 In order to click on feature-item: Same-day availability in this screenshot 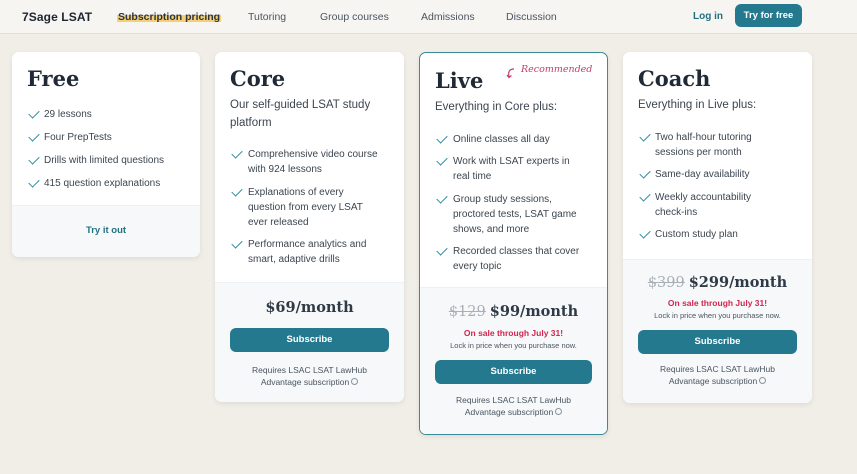, I will do `click(702, 174)`.